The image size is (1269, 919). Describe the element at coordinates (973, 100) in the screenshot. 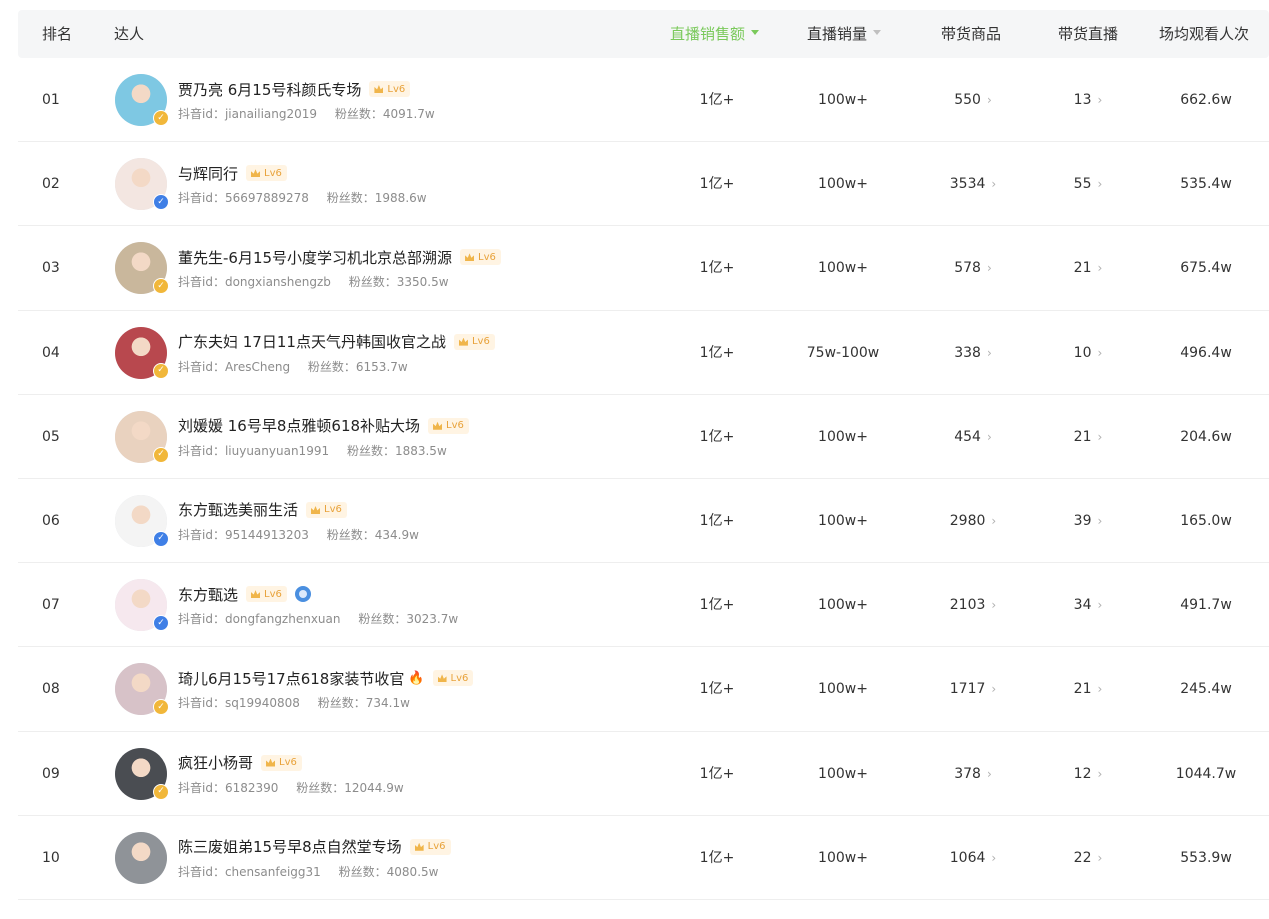

I see `products-count-link: 550 ›` at that location.